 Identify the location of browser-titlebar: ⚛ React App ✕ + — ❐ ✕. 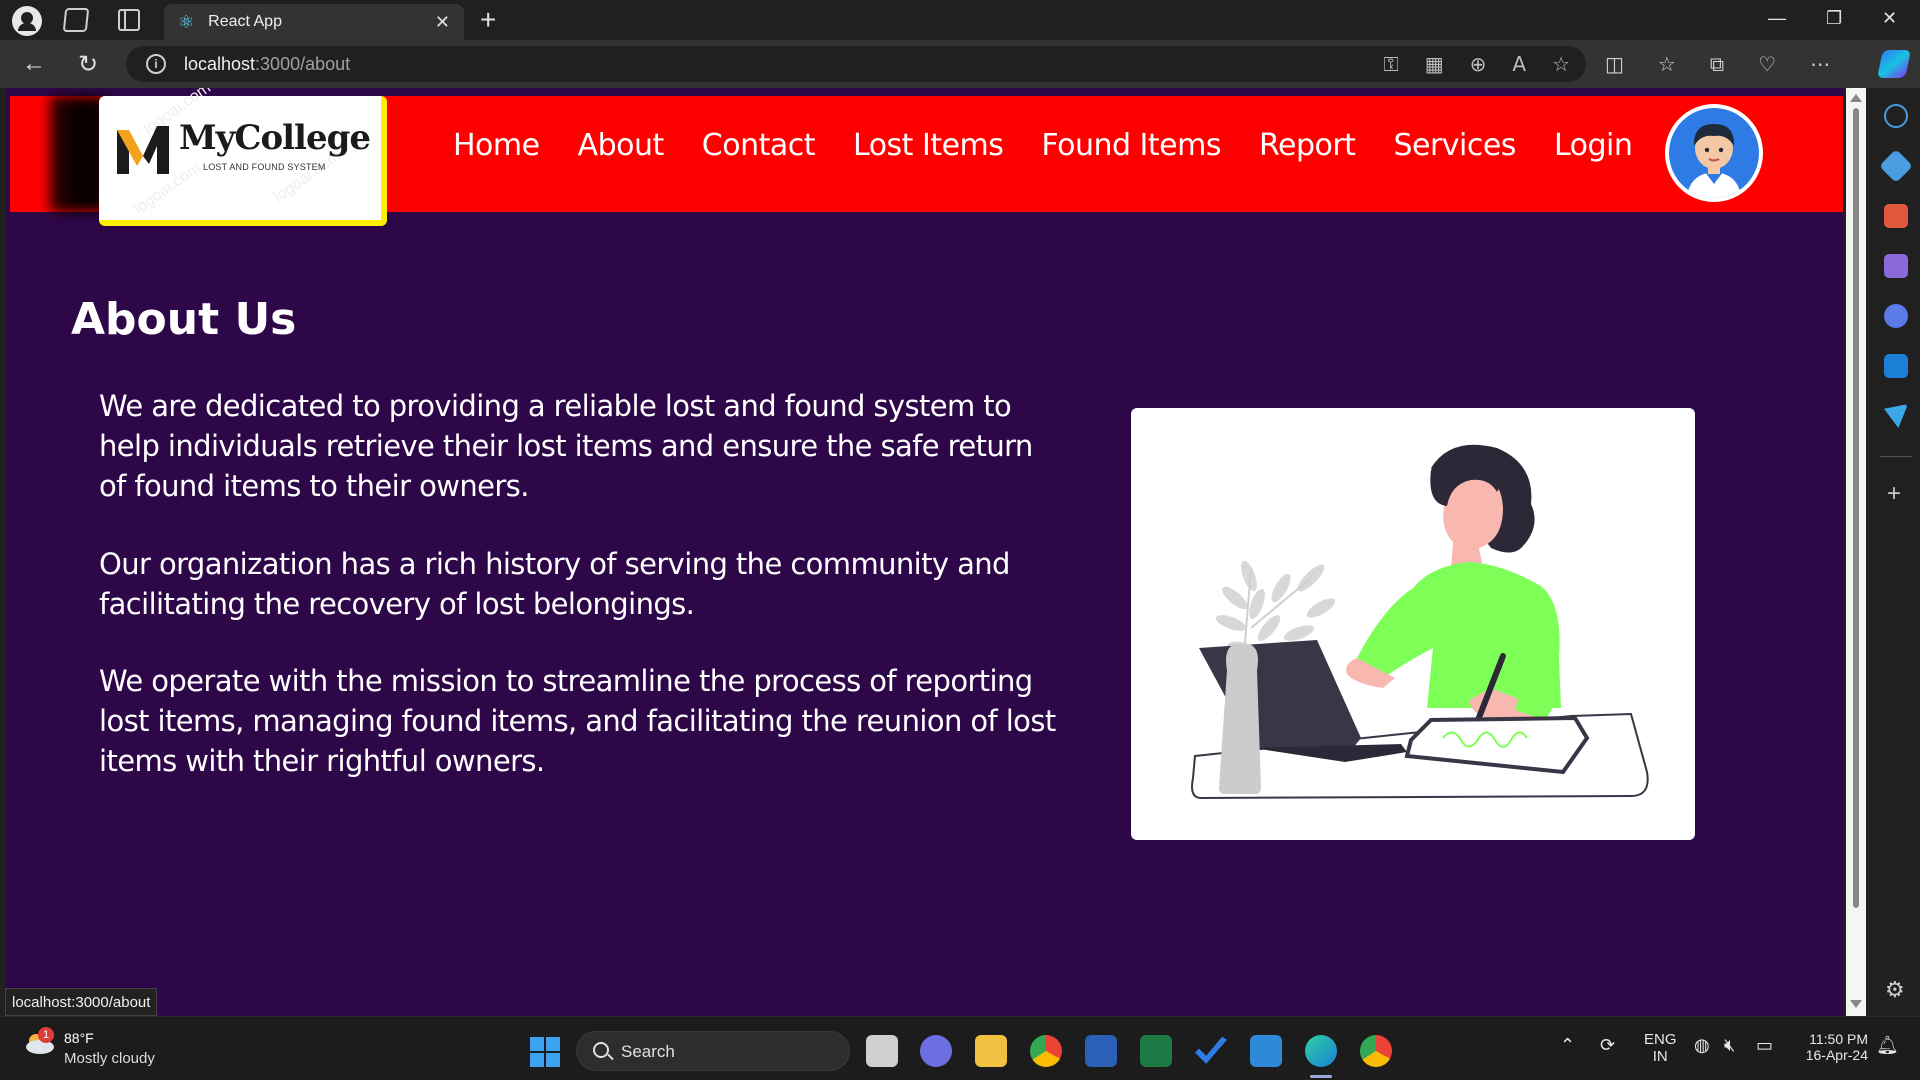
(960, 20).